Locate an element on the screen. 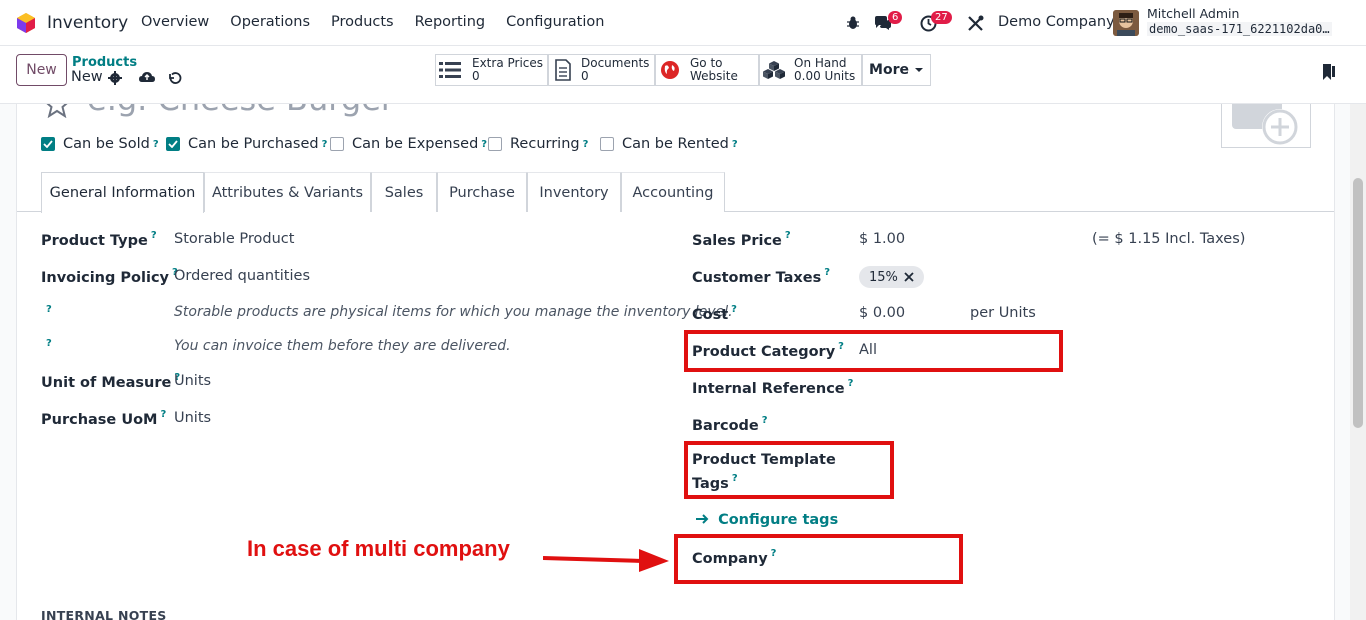 This screenshot has width=1366, height=620. can-be-sold-checkbox: Can be Sold? is located at coordinates (100, 144).